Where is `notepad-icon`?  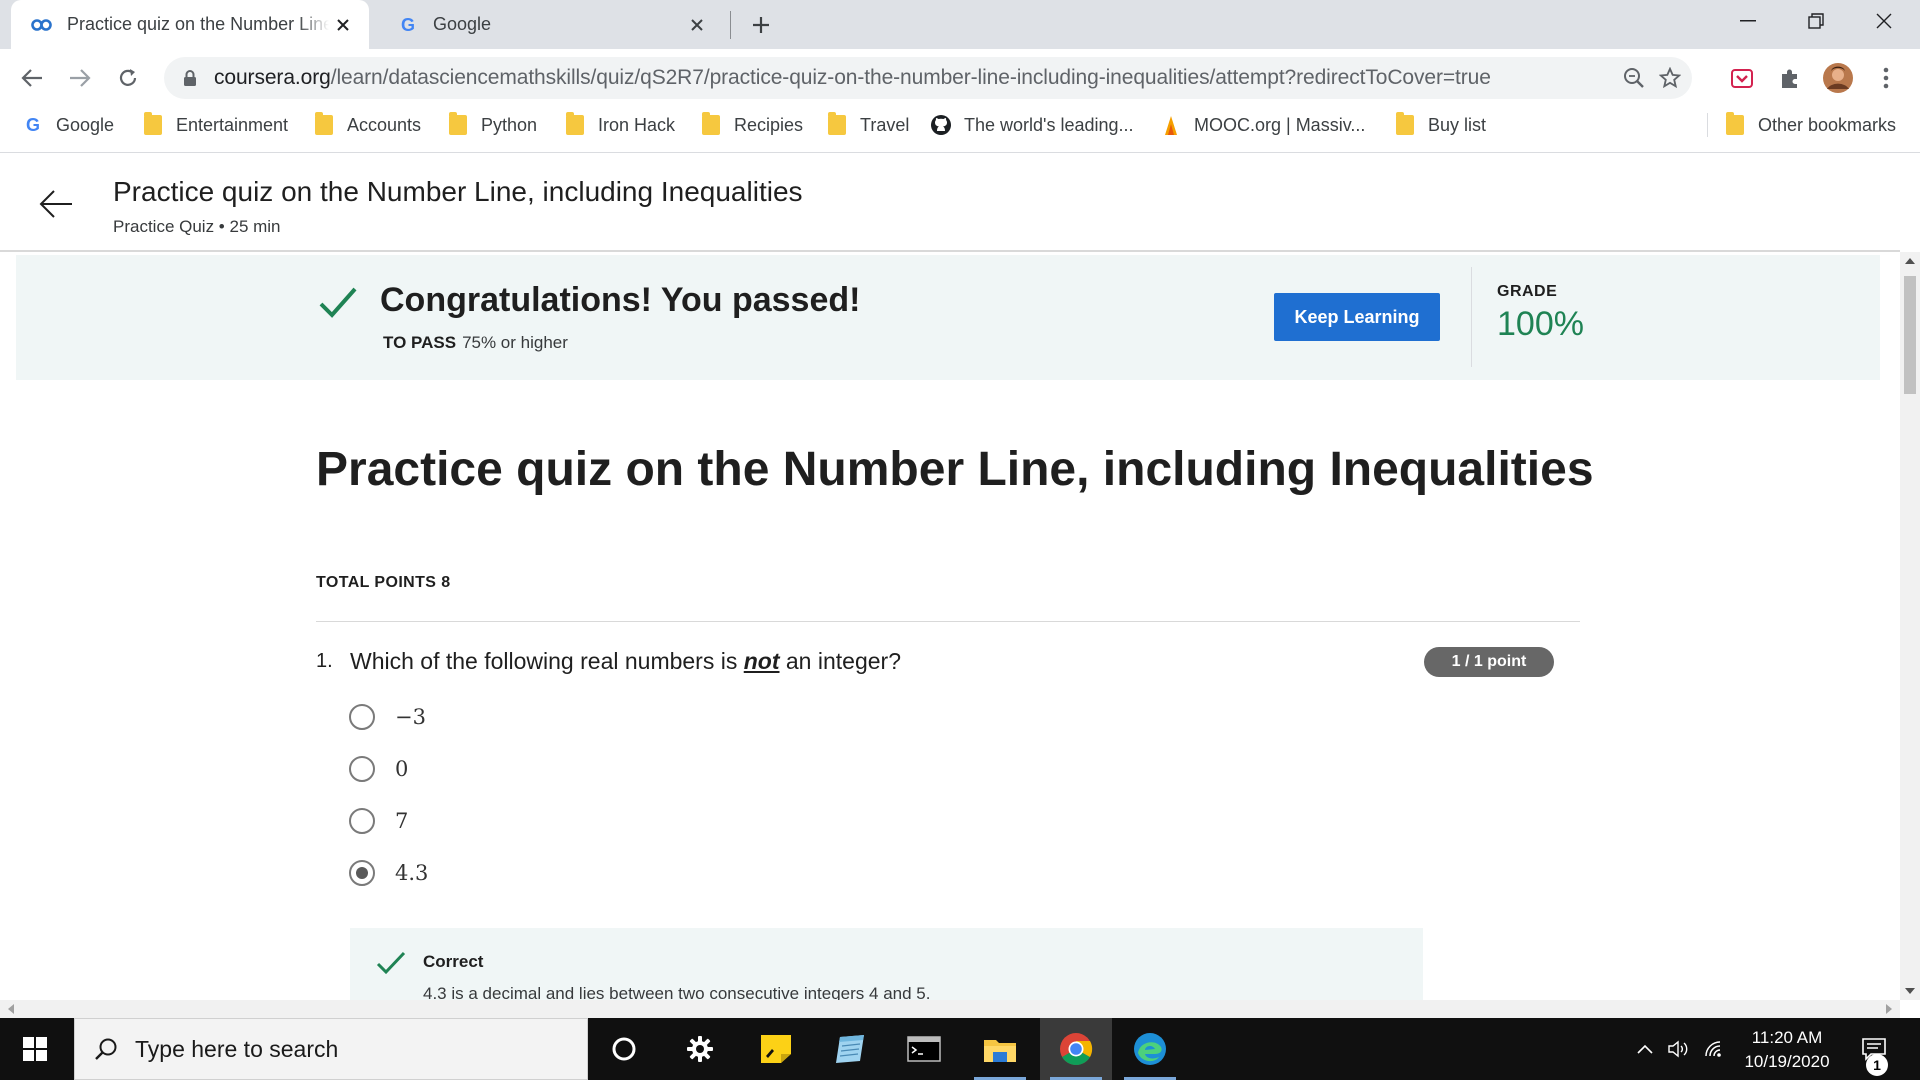
notepad-icon is located at coordinates (850, 1049).